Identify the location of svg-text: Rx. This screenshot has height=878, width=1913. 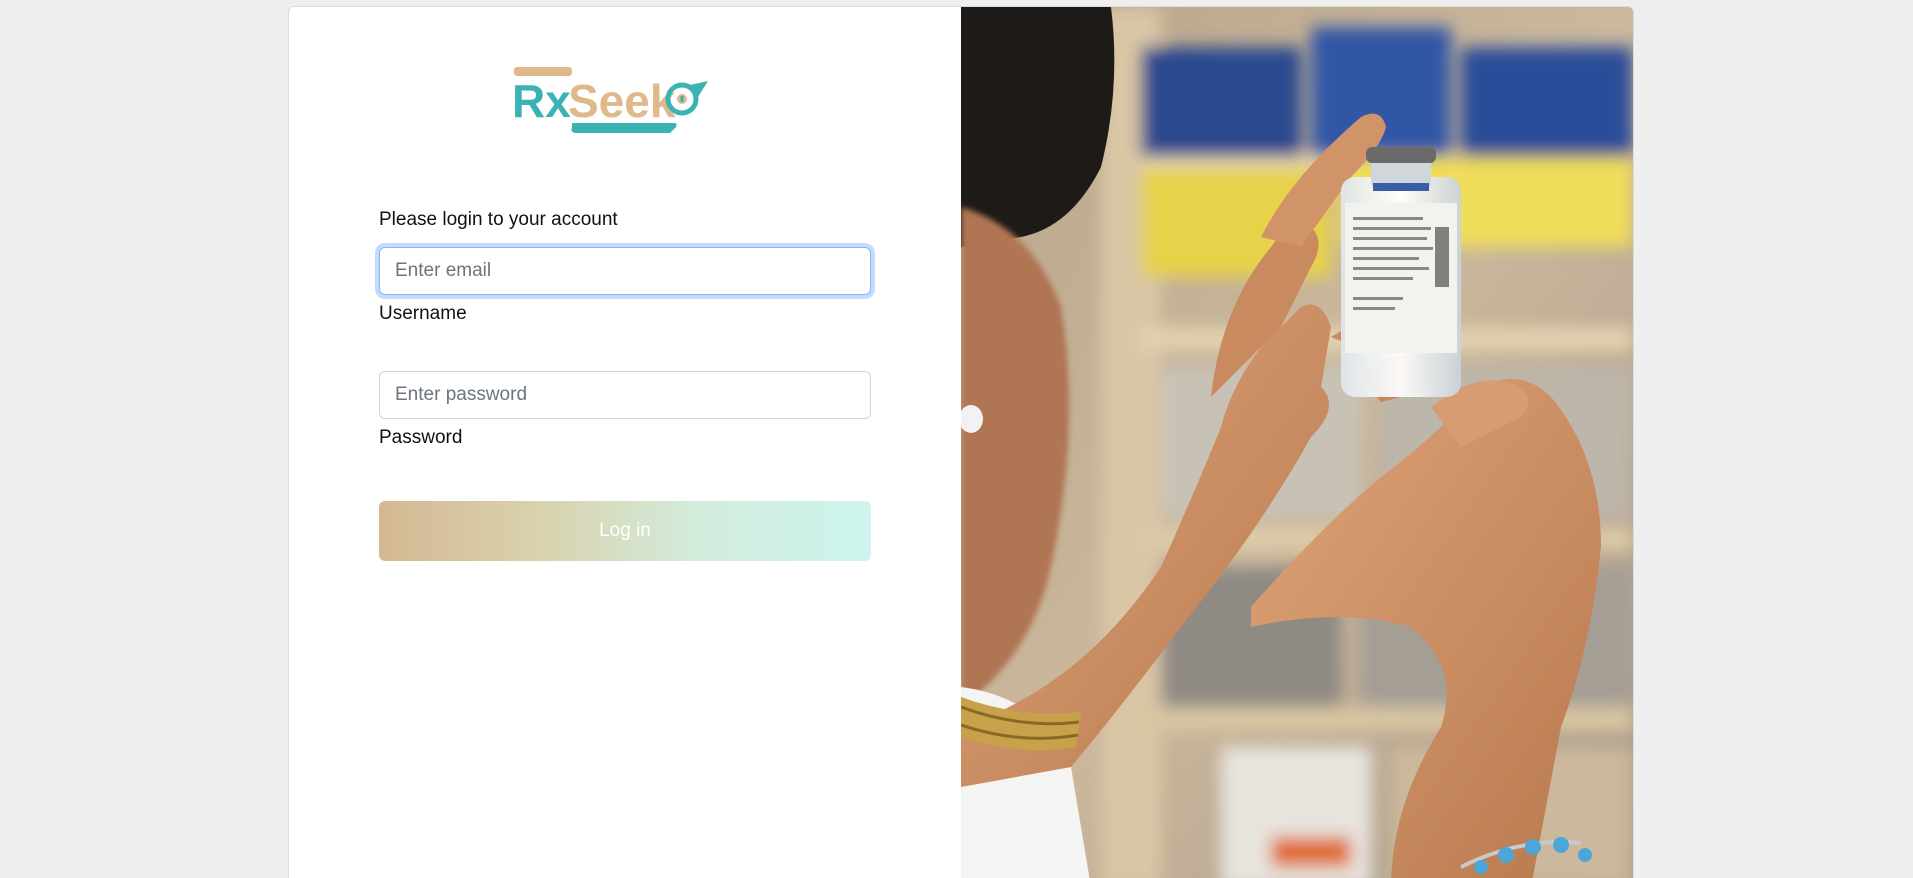
(541, 101).